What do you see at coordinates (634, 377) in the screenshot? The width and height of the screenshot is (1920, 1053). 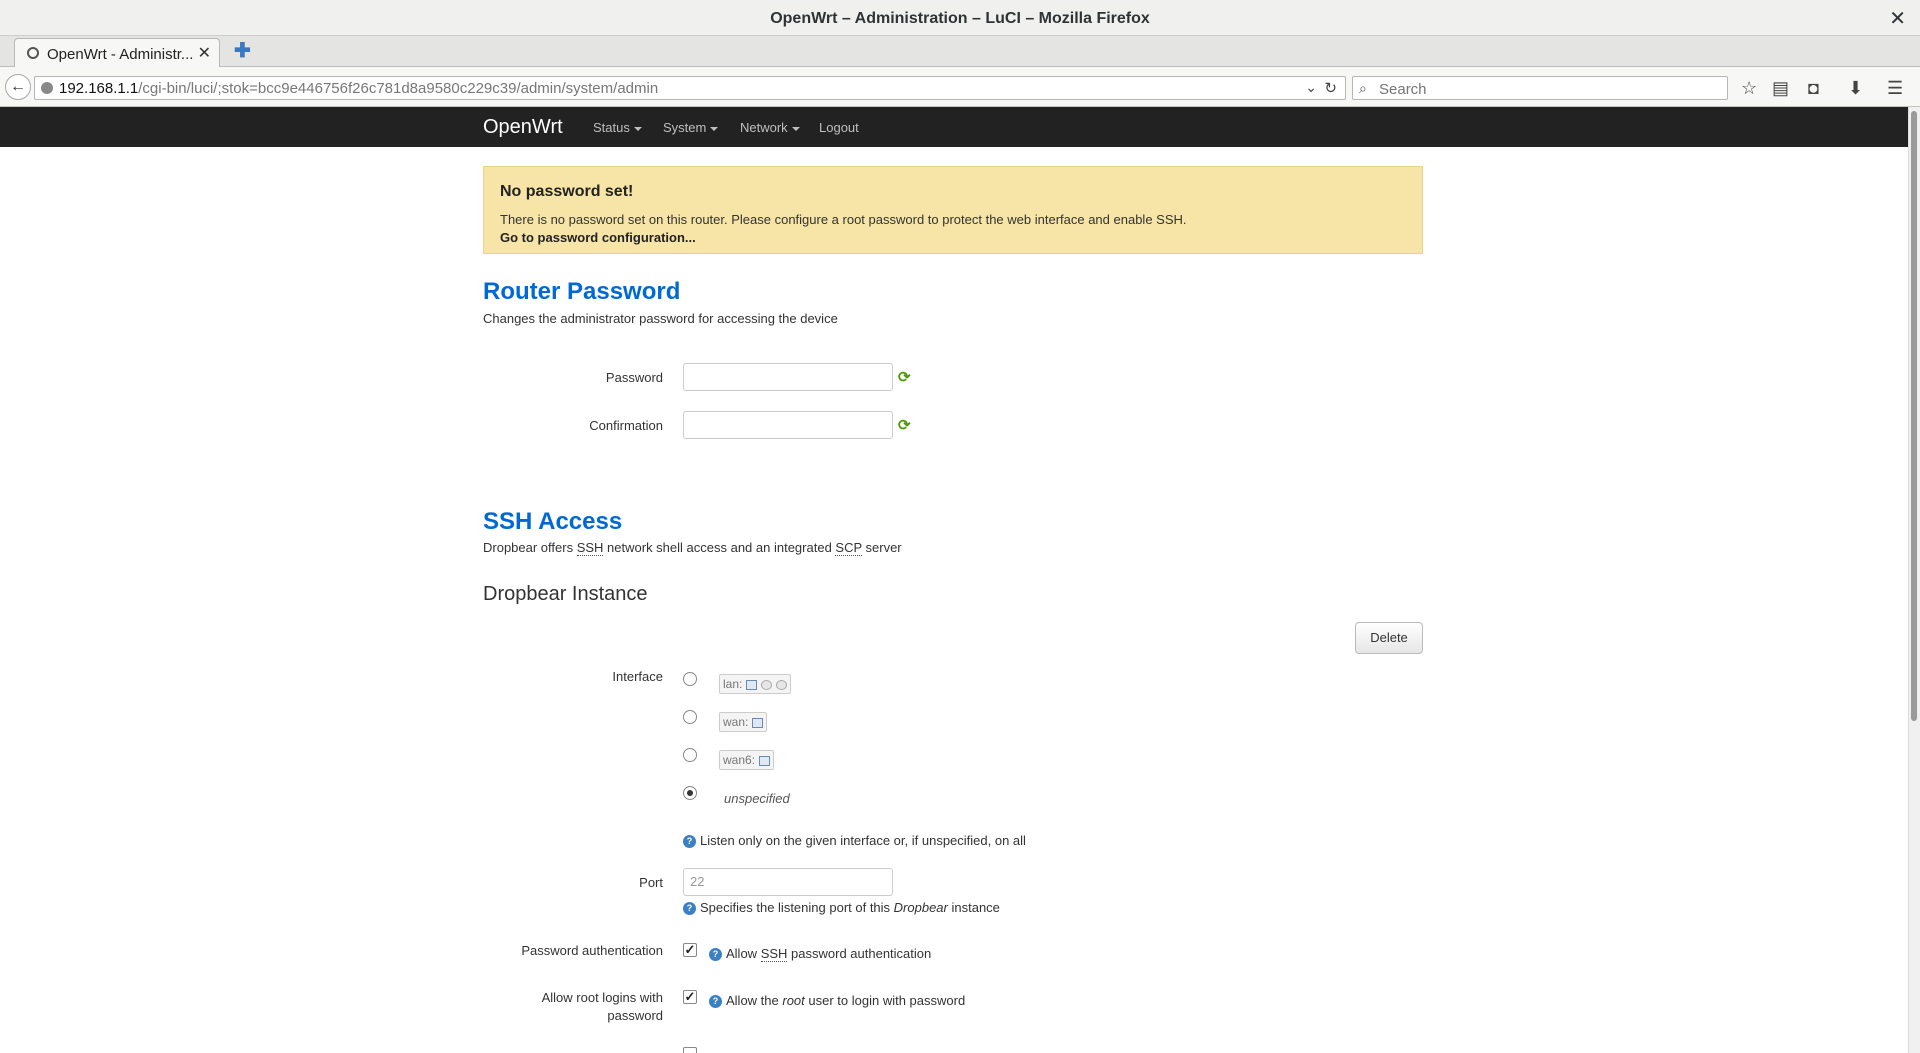 I see `password-label: Password` at bounding box center [634, 377].